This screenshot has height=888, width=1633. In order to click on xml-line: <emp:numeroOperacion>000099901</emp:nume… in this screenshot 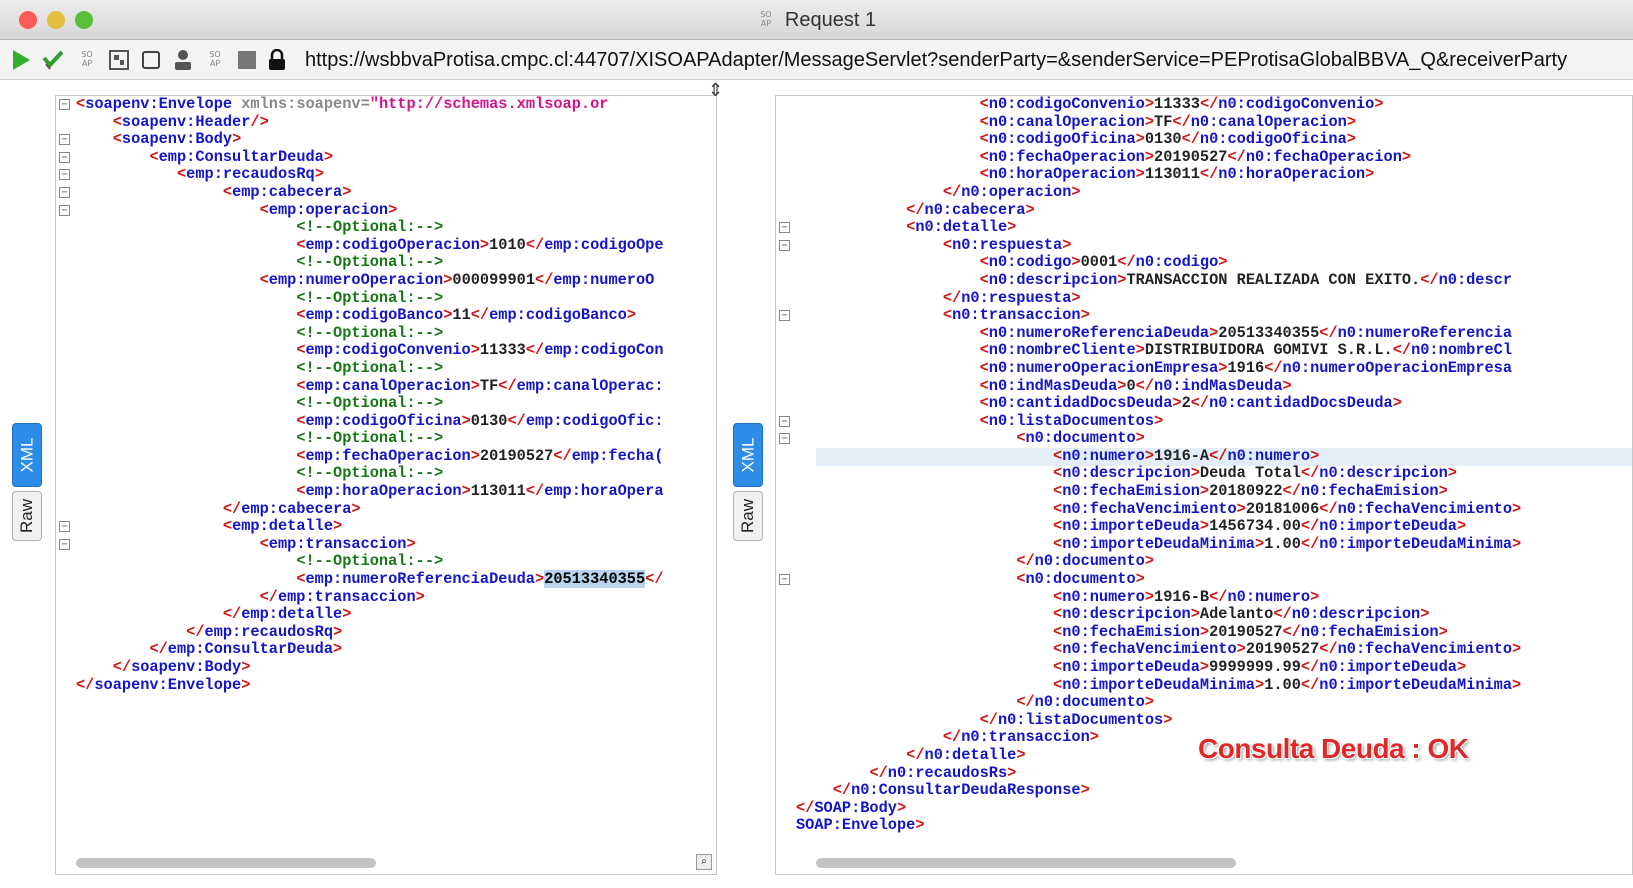, I will do `click(396, 280)`.